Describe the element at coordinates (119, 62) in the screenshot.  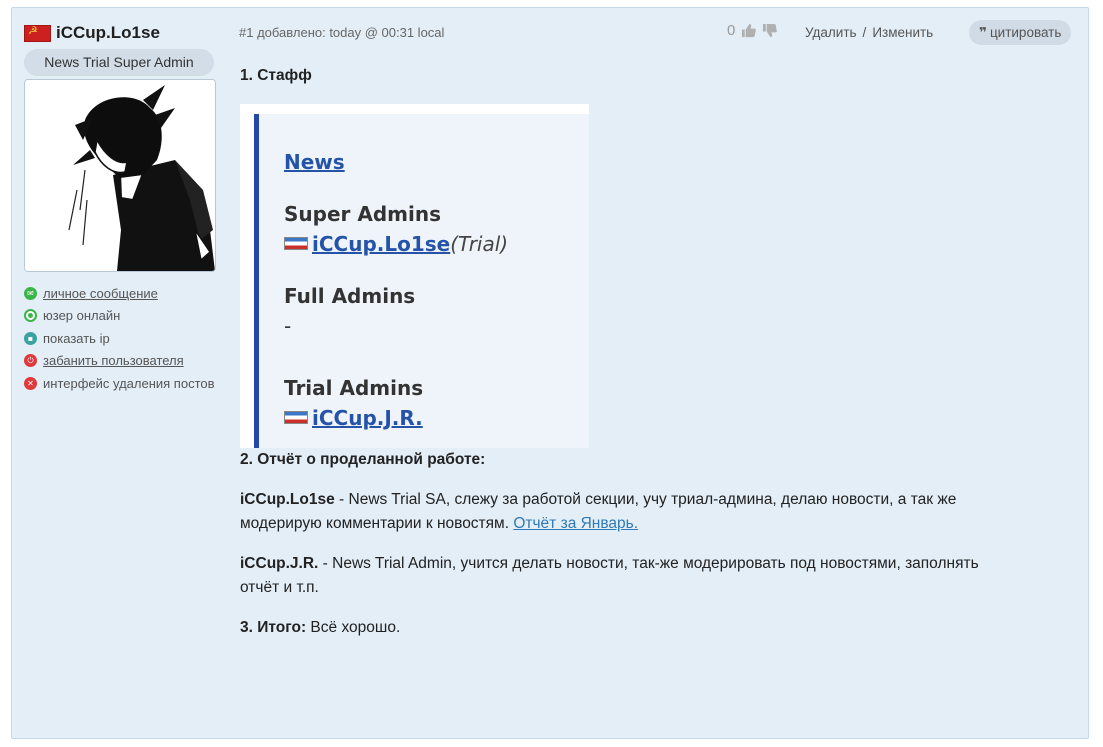
I see `role-badge: News Trial Super Admin` at that location.